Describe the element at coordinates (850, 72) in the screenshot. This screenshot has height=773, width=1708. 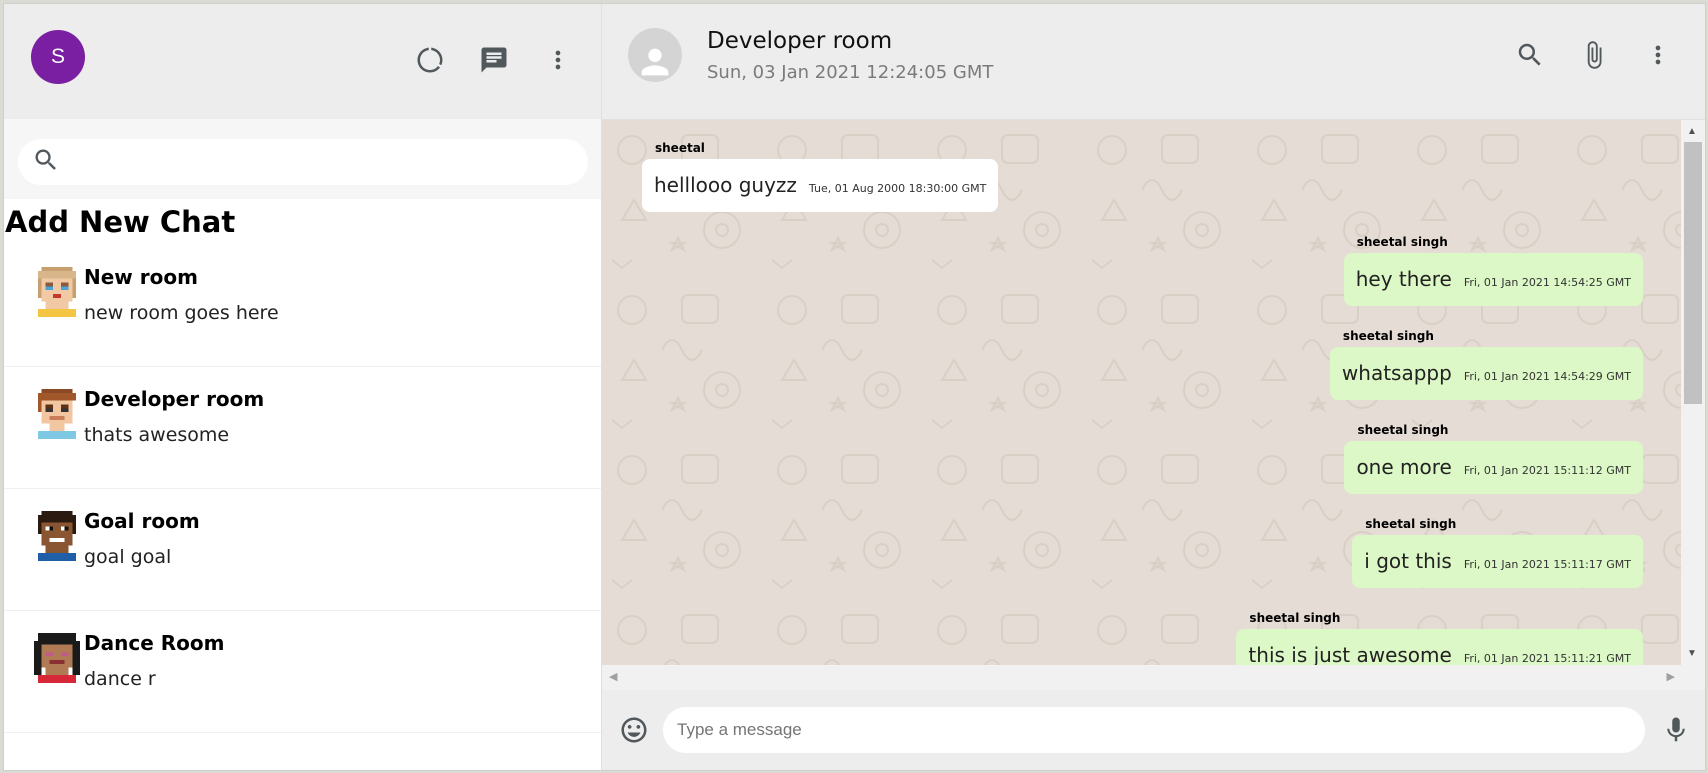
I see `room-last-seen: Sun, 03 Jan 2021 12:24:05 GMT` at that location.